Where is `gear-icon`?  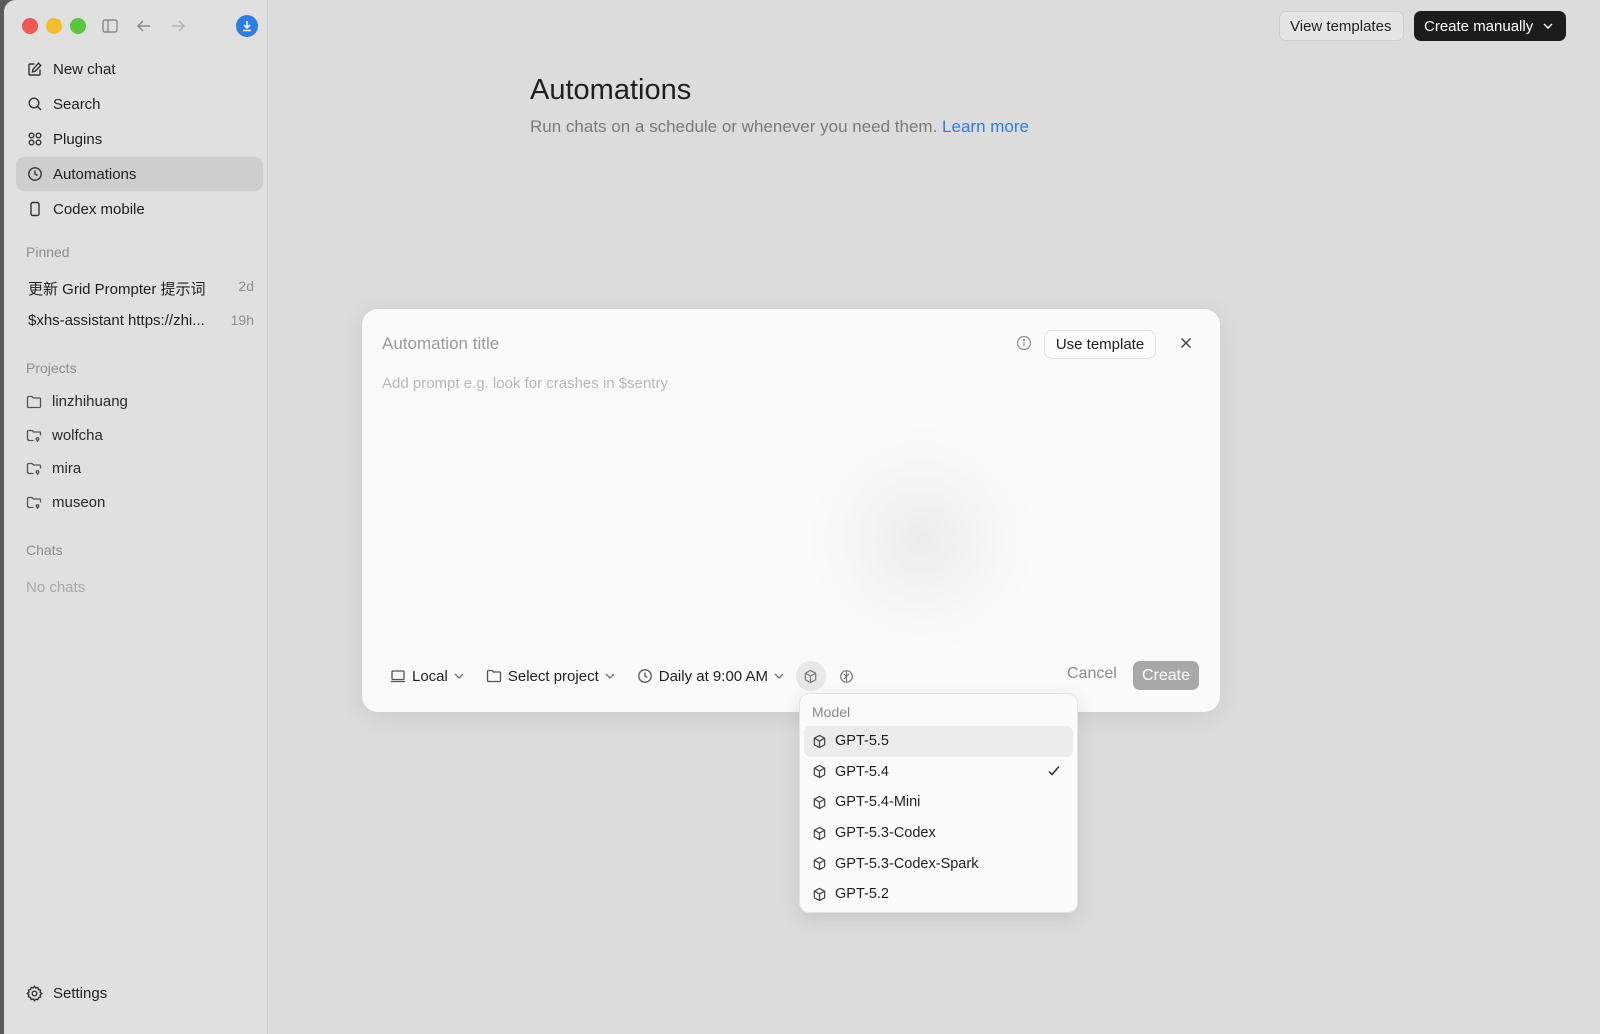 gear-icon is located at coordinates (34, 993).